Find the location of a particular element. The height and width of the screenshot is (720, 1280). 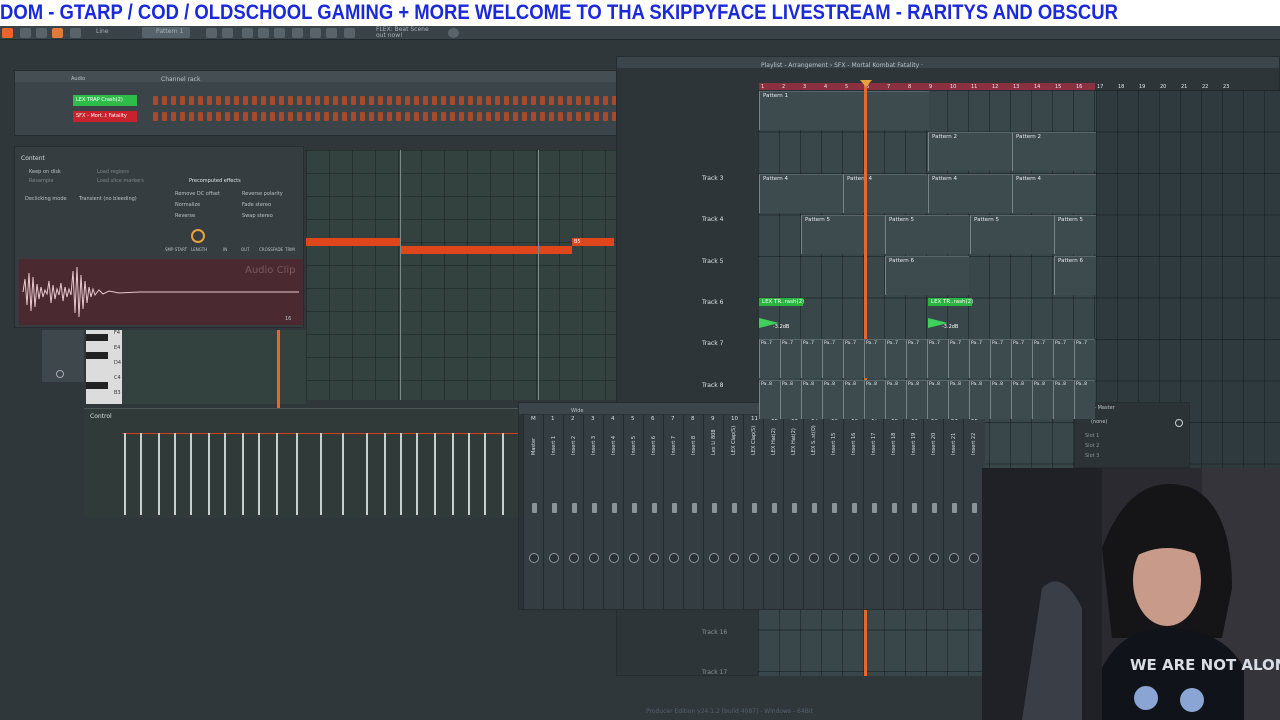

waveform-display: Audio Clip 16 is located at coordinates (161, 292).